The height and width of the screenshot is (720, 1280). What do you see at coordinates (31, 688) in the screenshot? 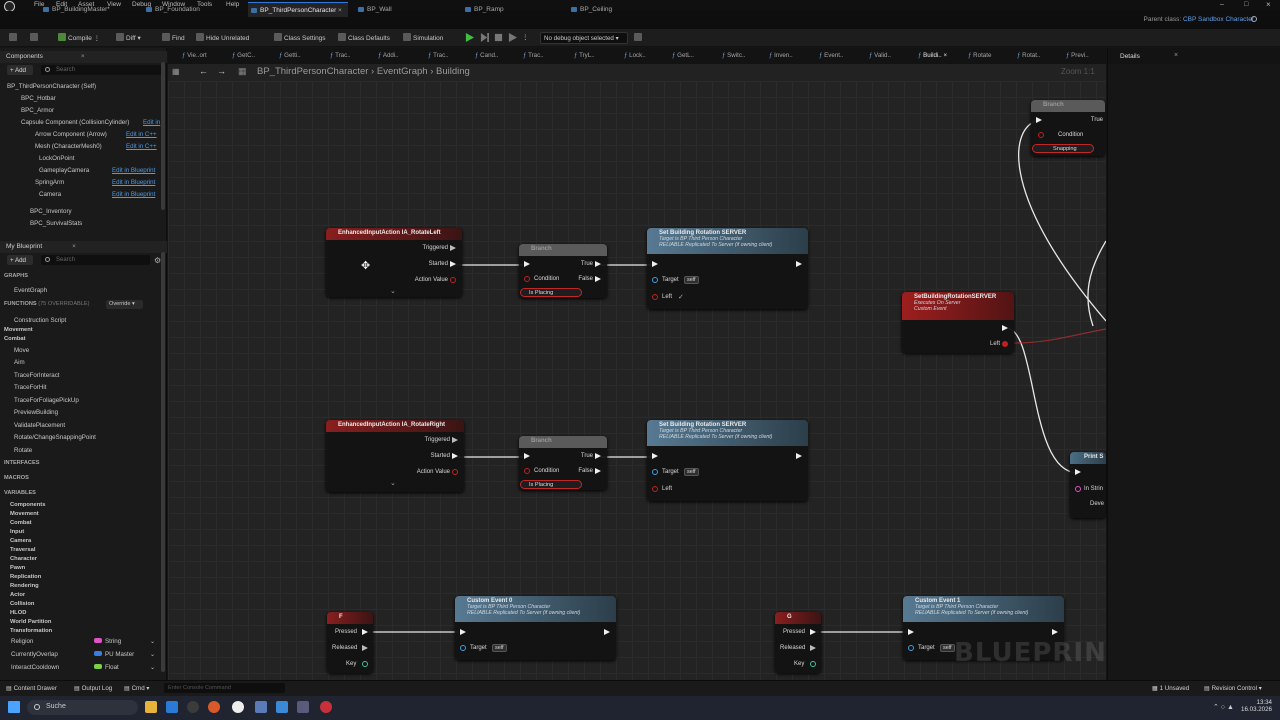
I see `content-drawer-button: ▤ Content Drawer` at bounding box center [31, 688].